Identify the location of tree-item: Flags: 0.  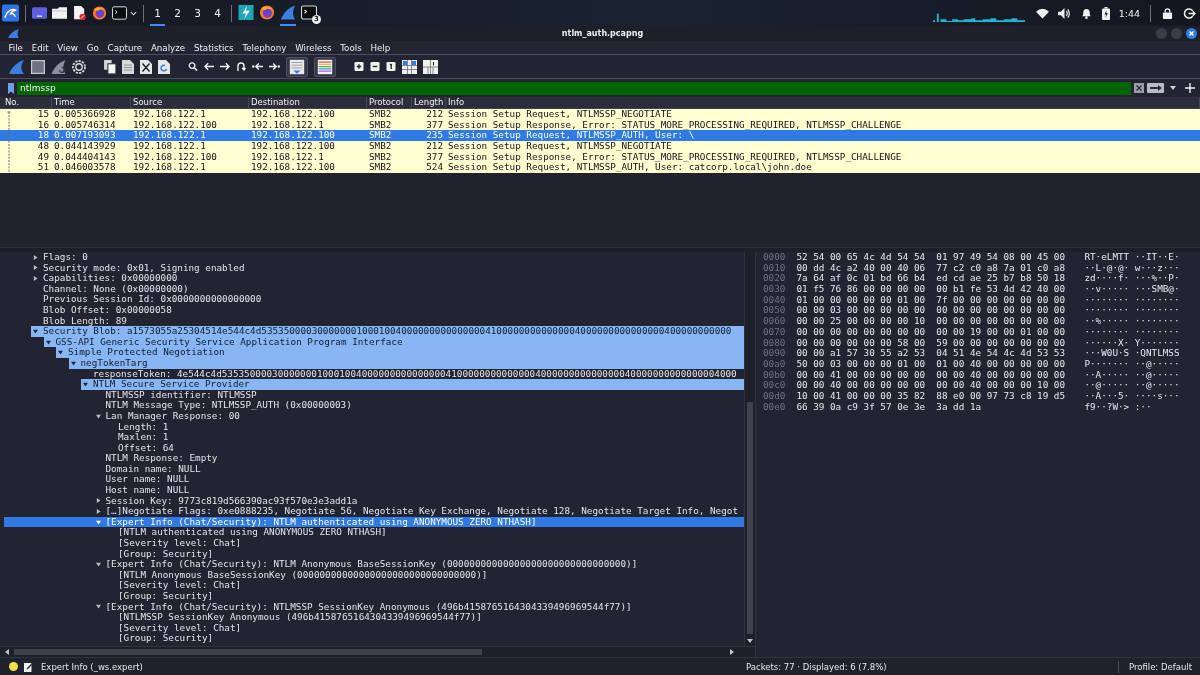
(59, 257).